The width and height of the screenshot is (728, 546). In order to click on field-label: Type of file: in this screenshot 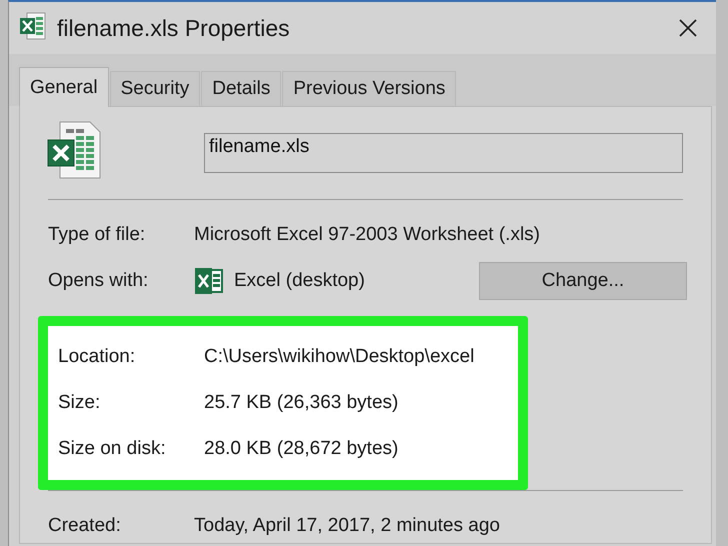, I will do `click(97, 235)`.